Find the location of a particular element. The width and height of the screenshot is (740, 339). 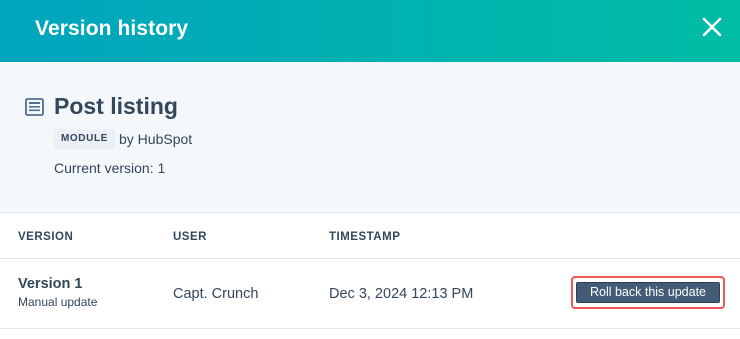

modal-title: Version history is located at coordinates (112, 28).